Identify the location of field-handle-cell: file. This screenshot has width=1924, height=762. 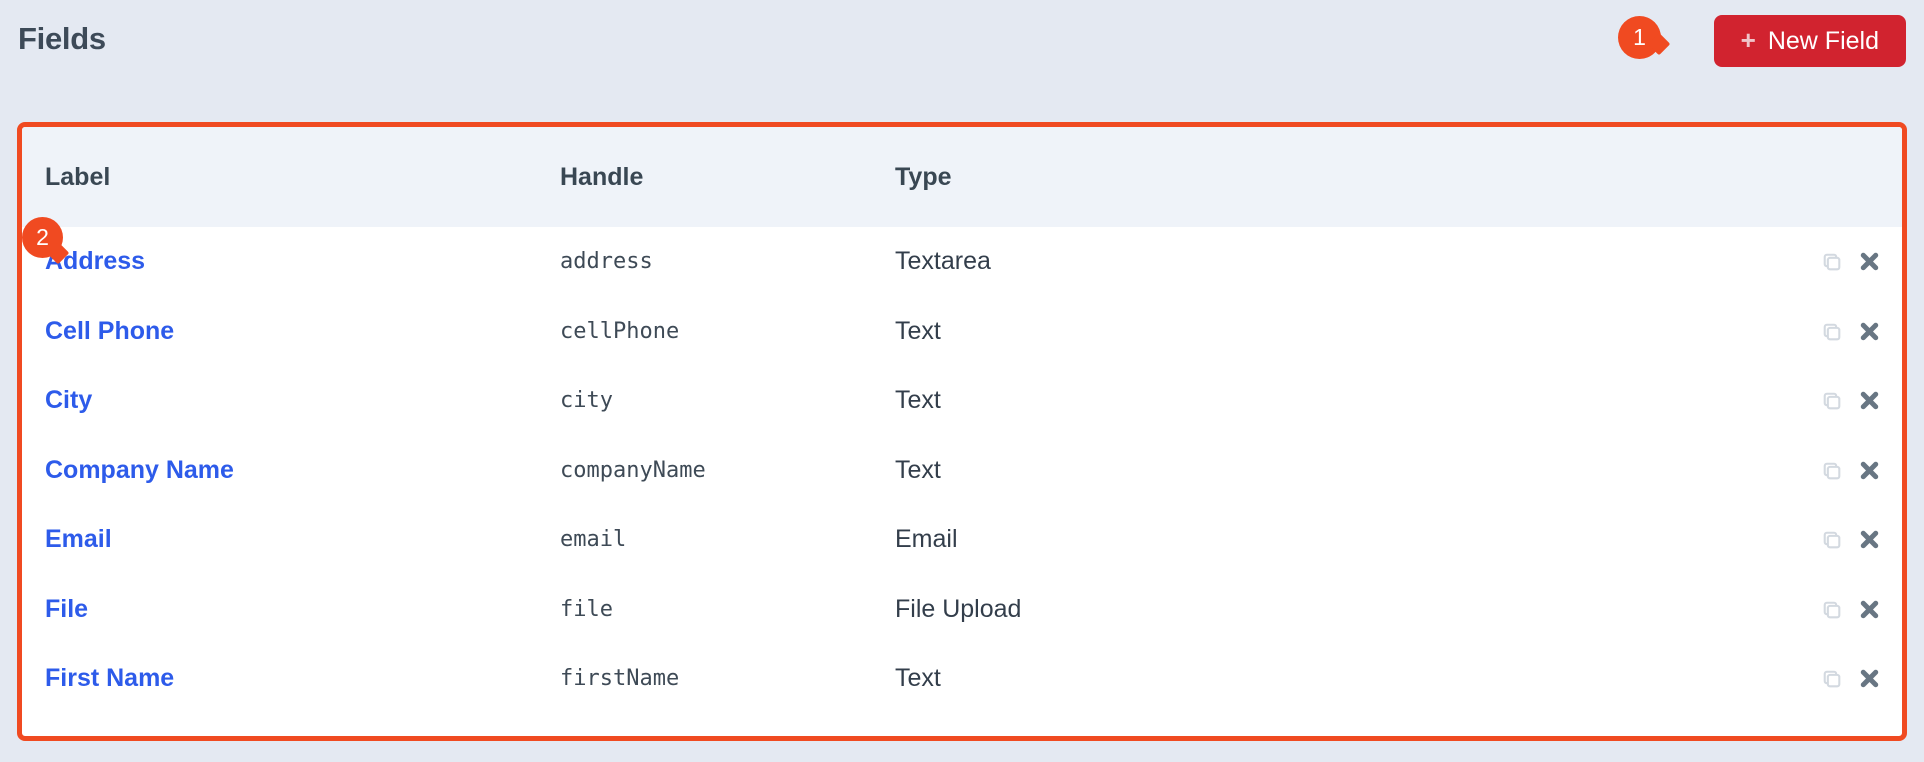
(586, 609).